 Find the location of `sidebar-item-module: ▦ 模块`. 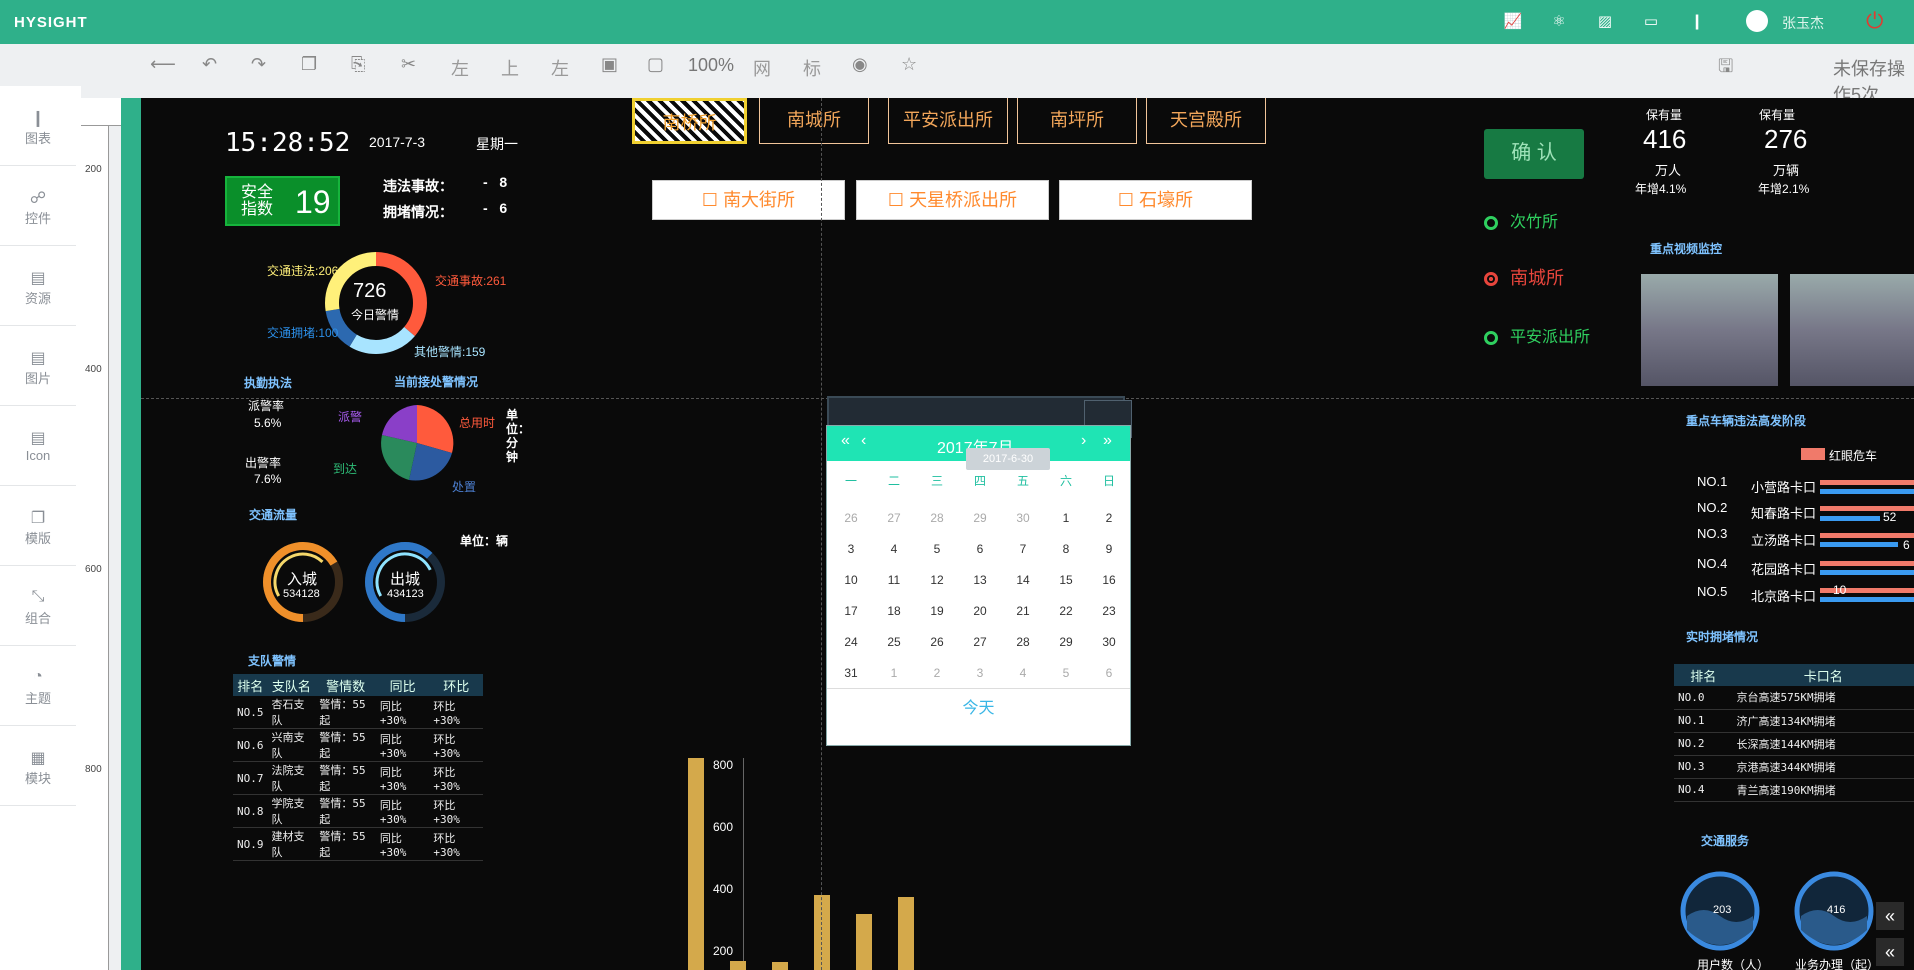

sidebar-item-module: ▦ 模块 is located at coordinates (38, 766).